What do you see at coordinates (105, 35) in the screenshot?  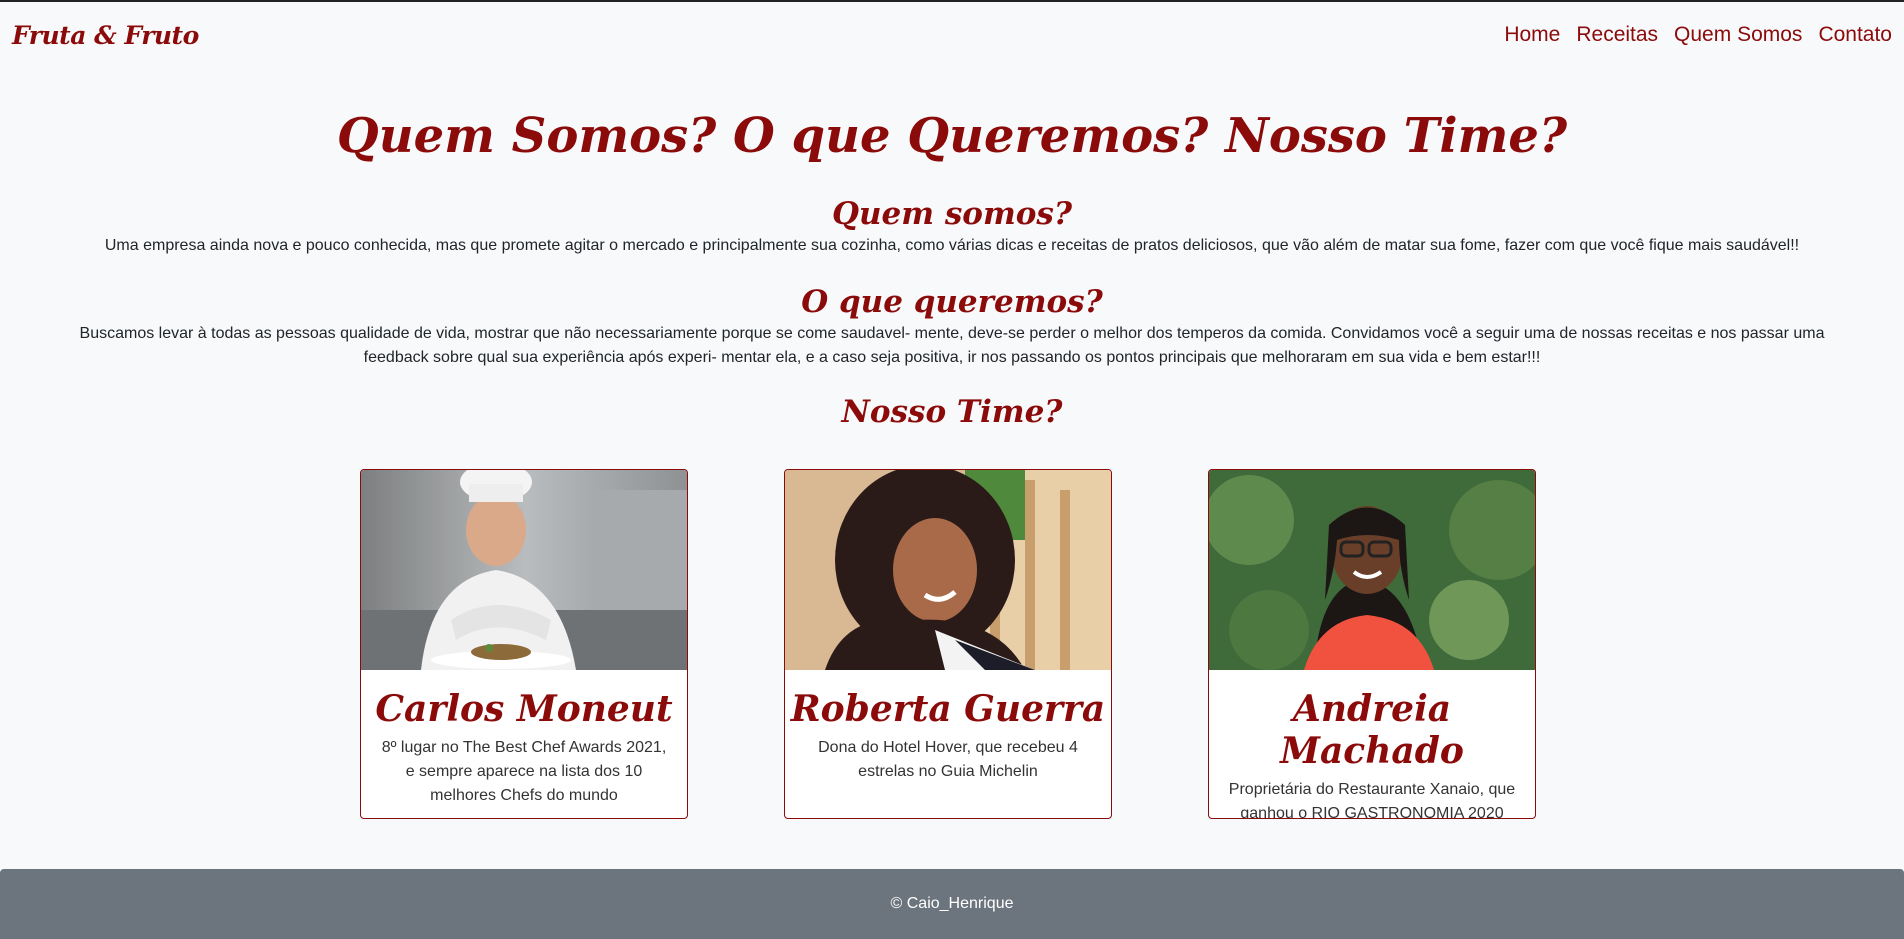 I see `brand-logo: Fruta & Fruto` at bounding box center [105, 35].